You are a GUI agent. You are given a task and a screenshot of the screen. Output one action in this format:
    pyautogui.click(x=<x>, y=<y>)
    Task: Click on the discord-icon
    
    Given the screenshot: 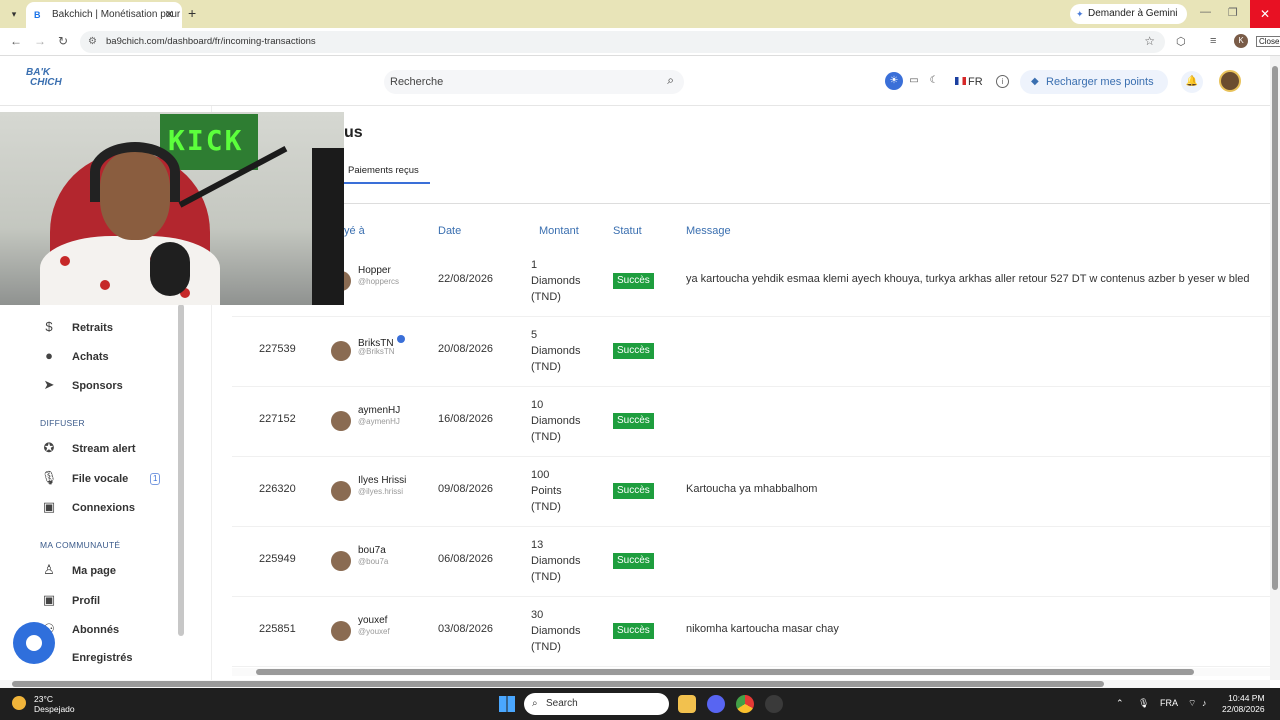 What is the action you would take?
    pyautogui.click(x=716, y=704)
    